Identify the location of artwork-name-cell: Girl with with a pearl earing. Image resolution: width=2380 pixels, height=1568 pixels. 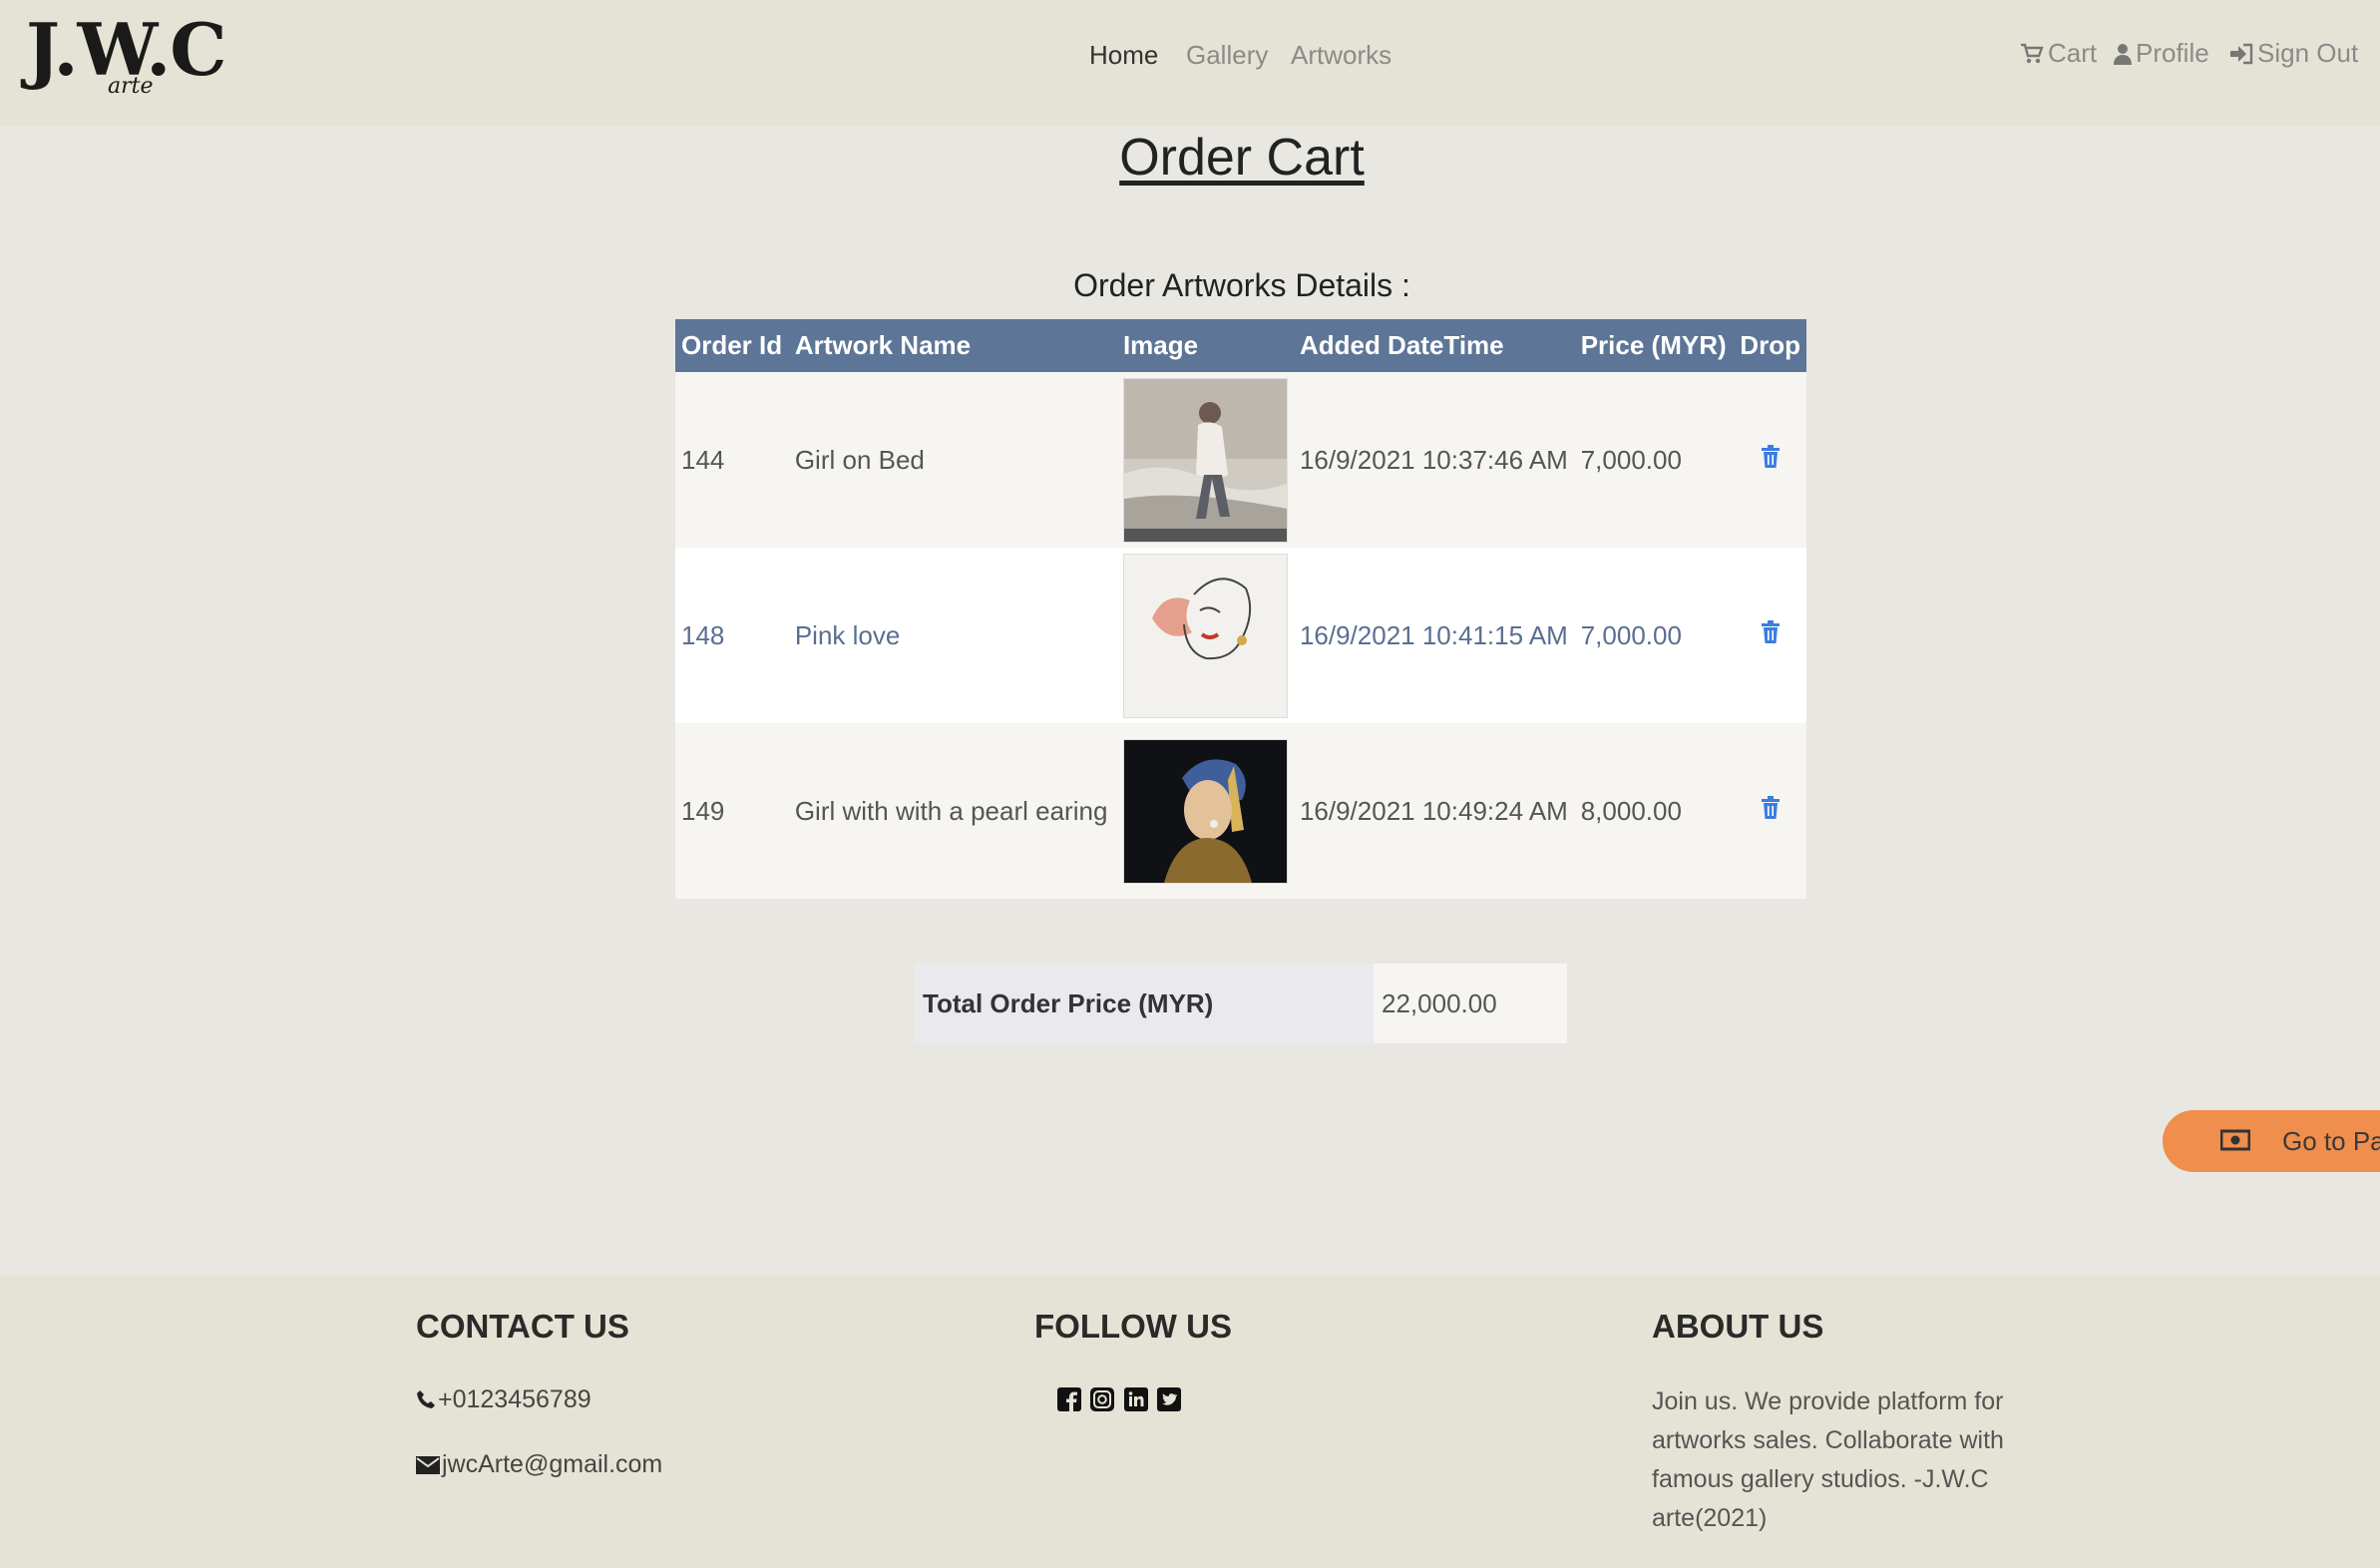
(952, 811).